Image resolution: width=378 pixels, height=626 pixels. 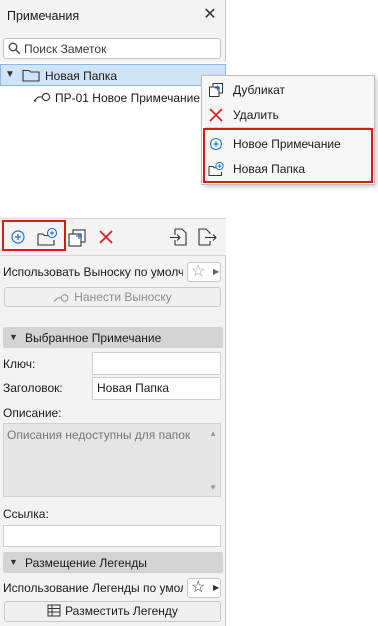 I want to click on notes-toolbar, so click(x=113, y=237).